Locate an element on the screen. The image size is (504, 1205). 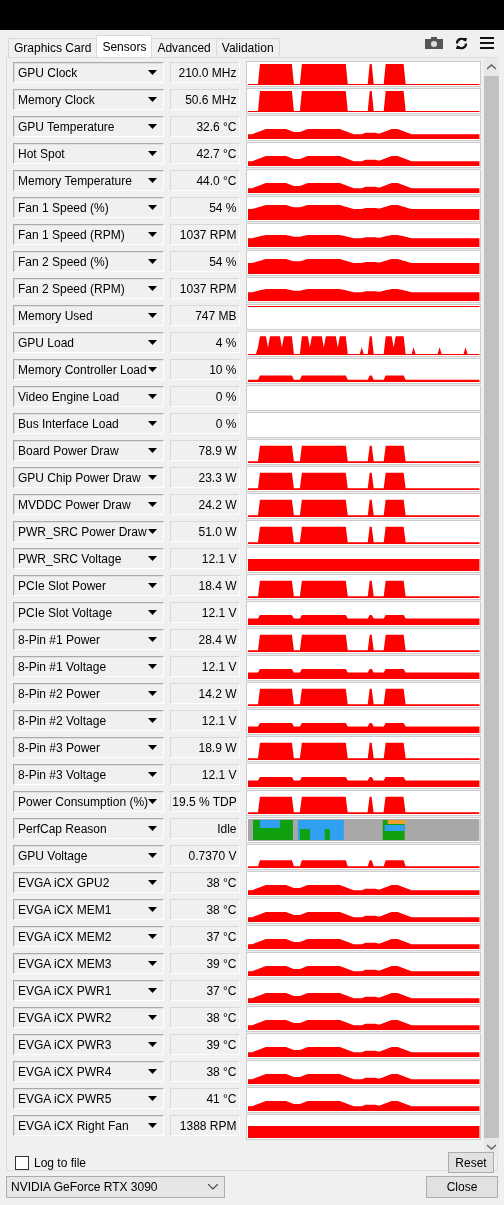
device-select: NVIDIA GeForce RTX 3090 is located at coordinates (115, 1187).